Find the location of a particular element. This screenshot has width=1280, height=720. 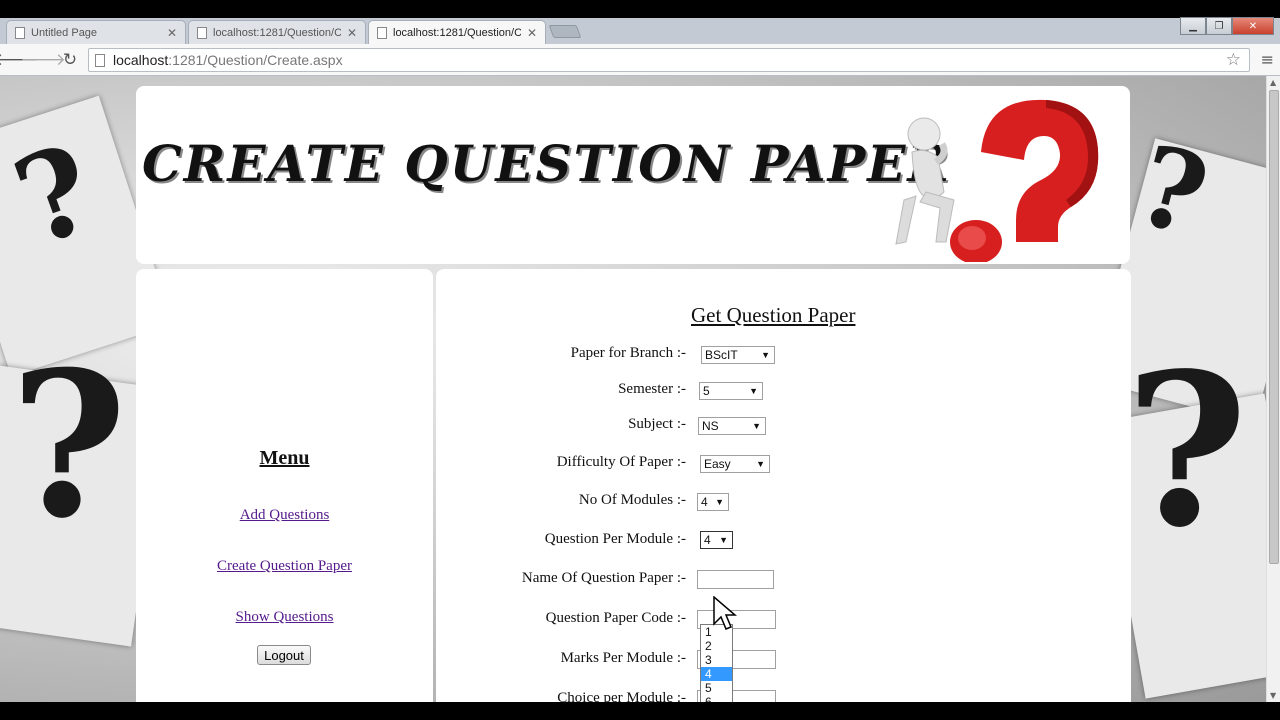

show-questions-link: Show Questions is located at coordinates (284, 617).